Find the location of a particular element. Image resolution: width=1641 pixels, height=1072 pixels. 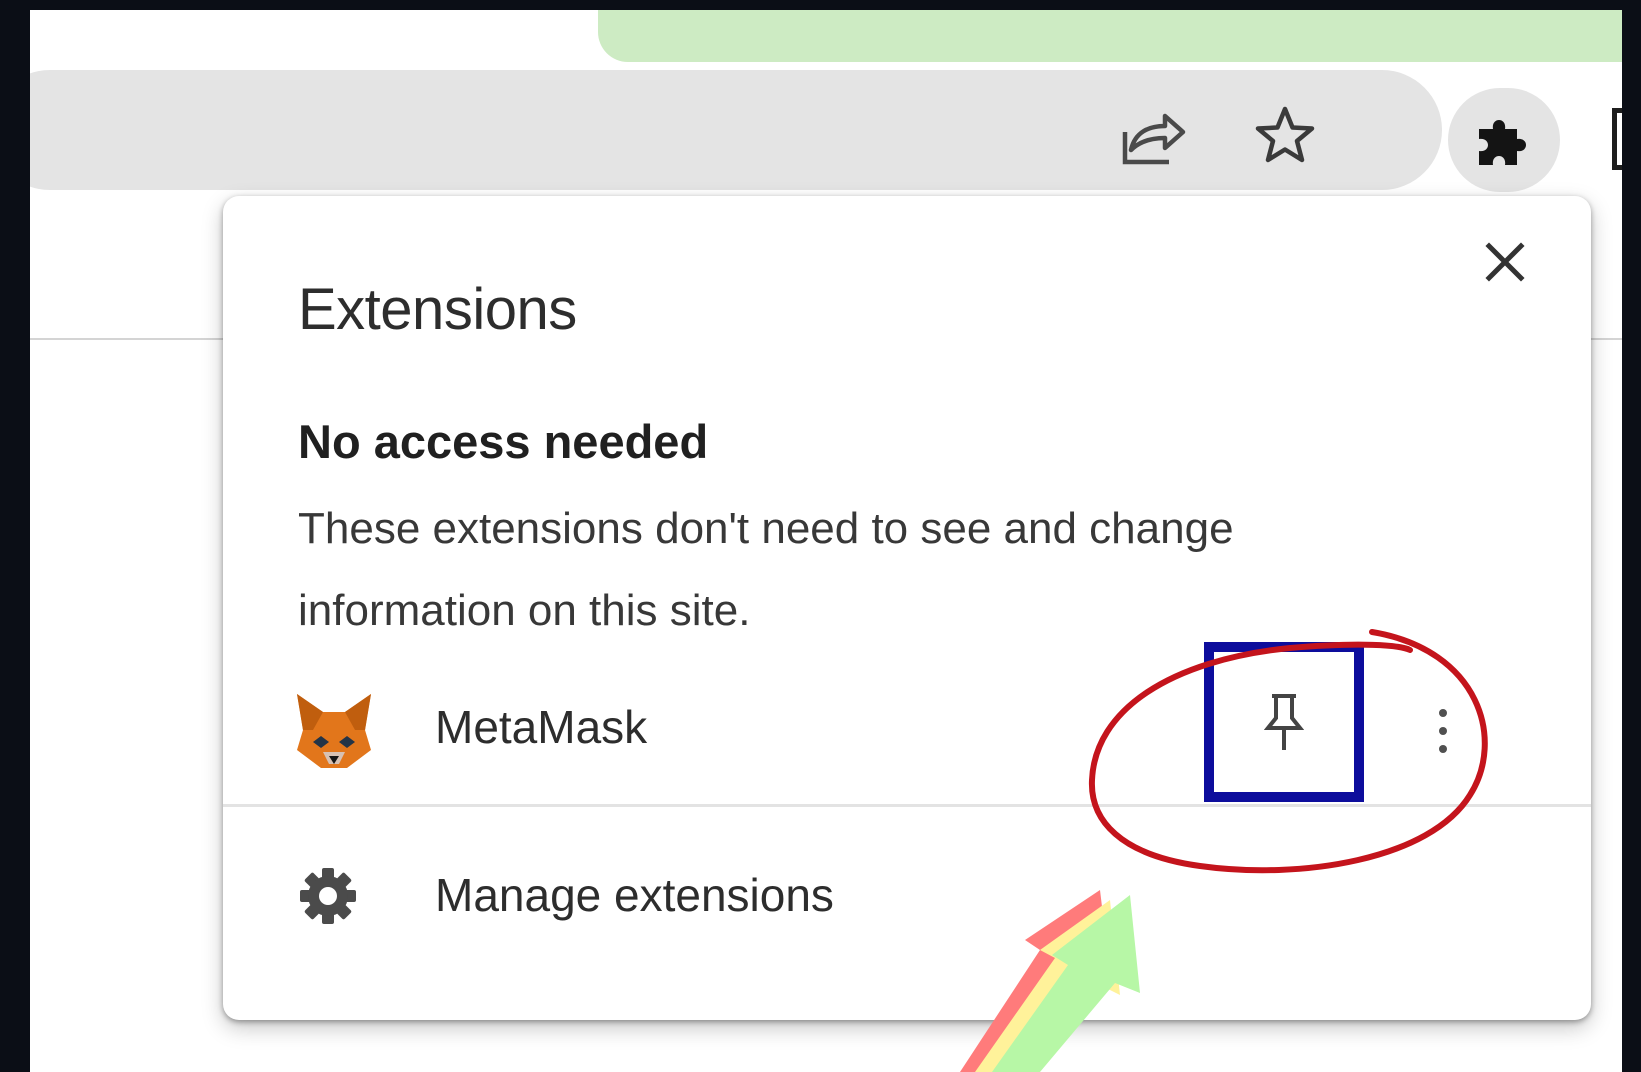

close-button is located at coordinates (1505, 262).